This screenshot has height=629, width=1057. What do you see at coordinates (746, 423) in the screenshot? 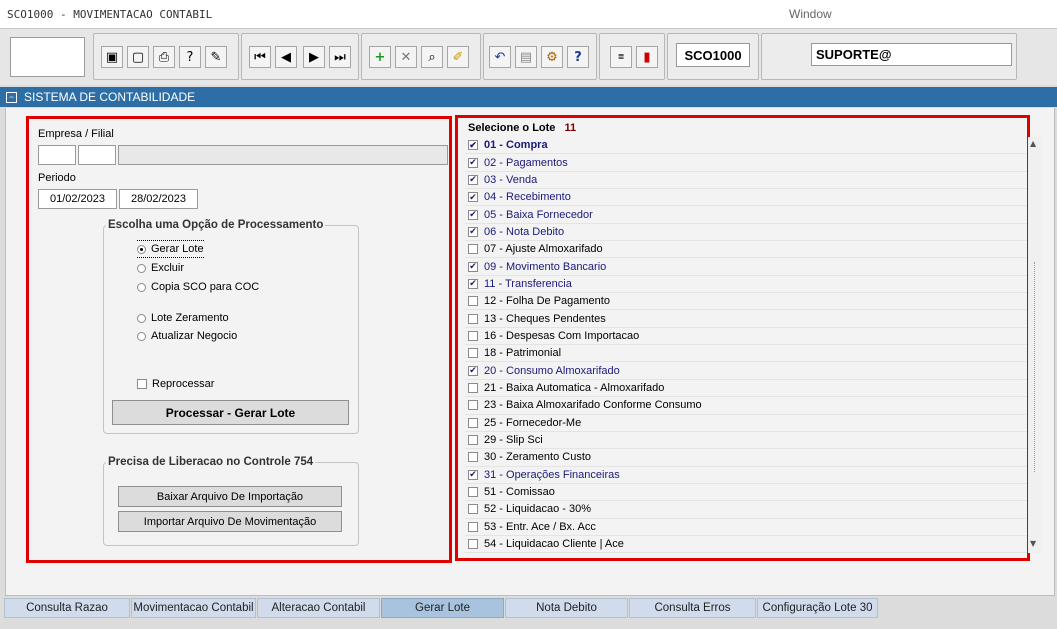
I see `lote-item: 25 - Fornecedor-Me` at bounding box center [746, 423].